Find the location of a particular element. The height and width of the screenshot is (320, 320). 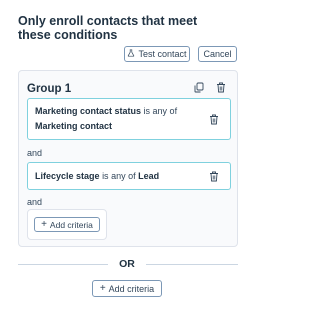

test-contact-label: Test contact is located at coordinates (162, 54).